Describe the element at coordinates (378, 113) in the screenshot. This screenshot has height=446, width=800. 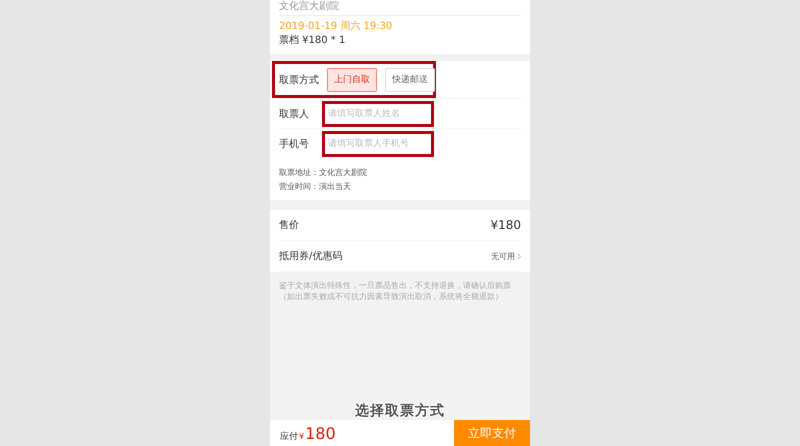
I see `input-field: 请填写取票人姓名` at that location.